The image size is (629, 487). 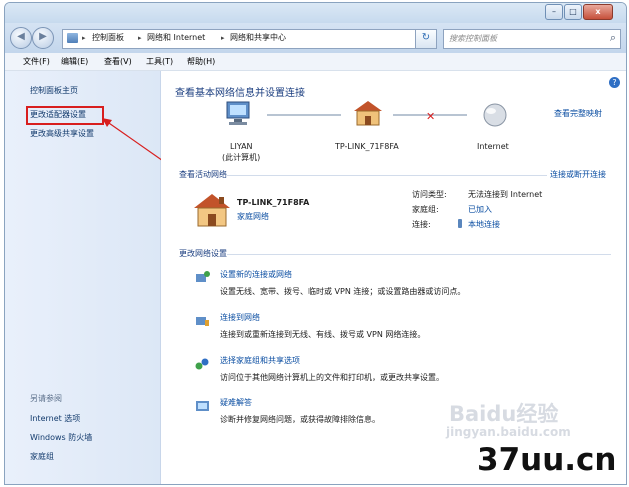 I want to click on forward-button: ▶, so click(x=43, y=38).